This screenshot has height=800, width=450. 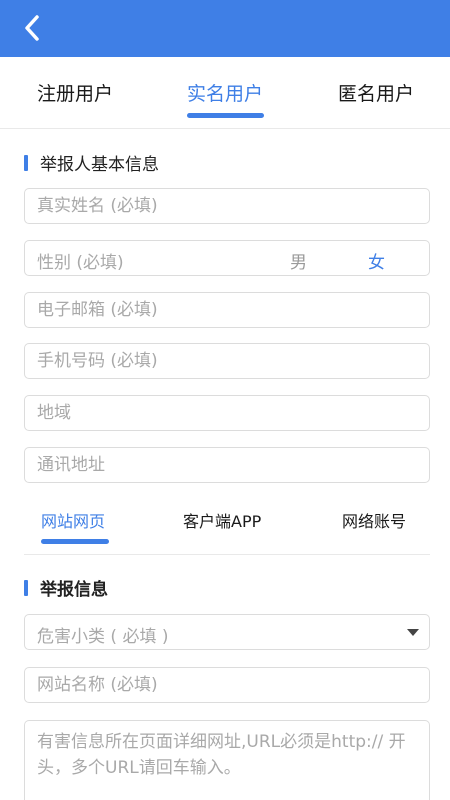 I want to click on report-info-title: 举报信息, so click(x=74, y=590).